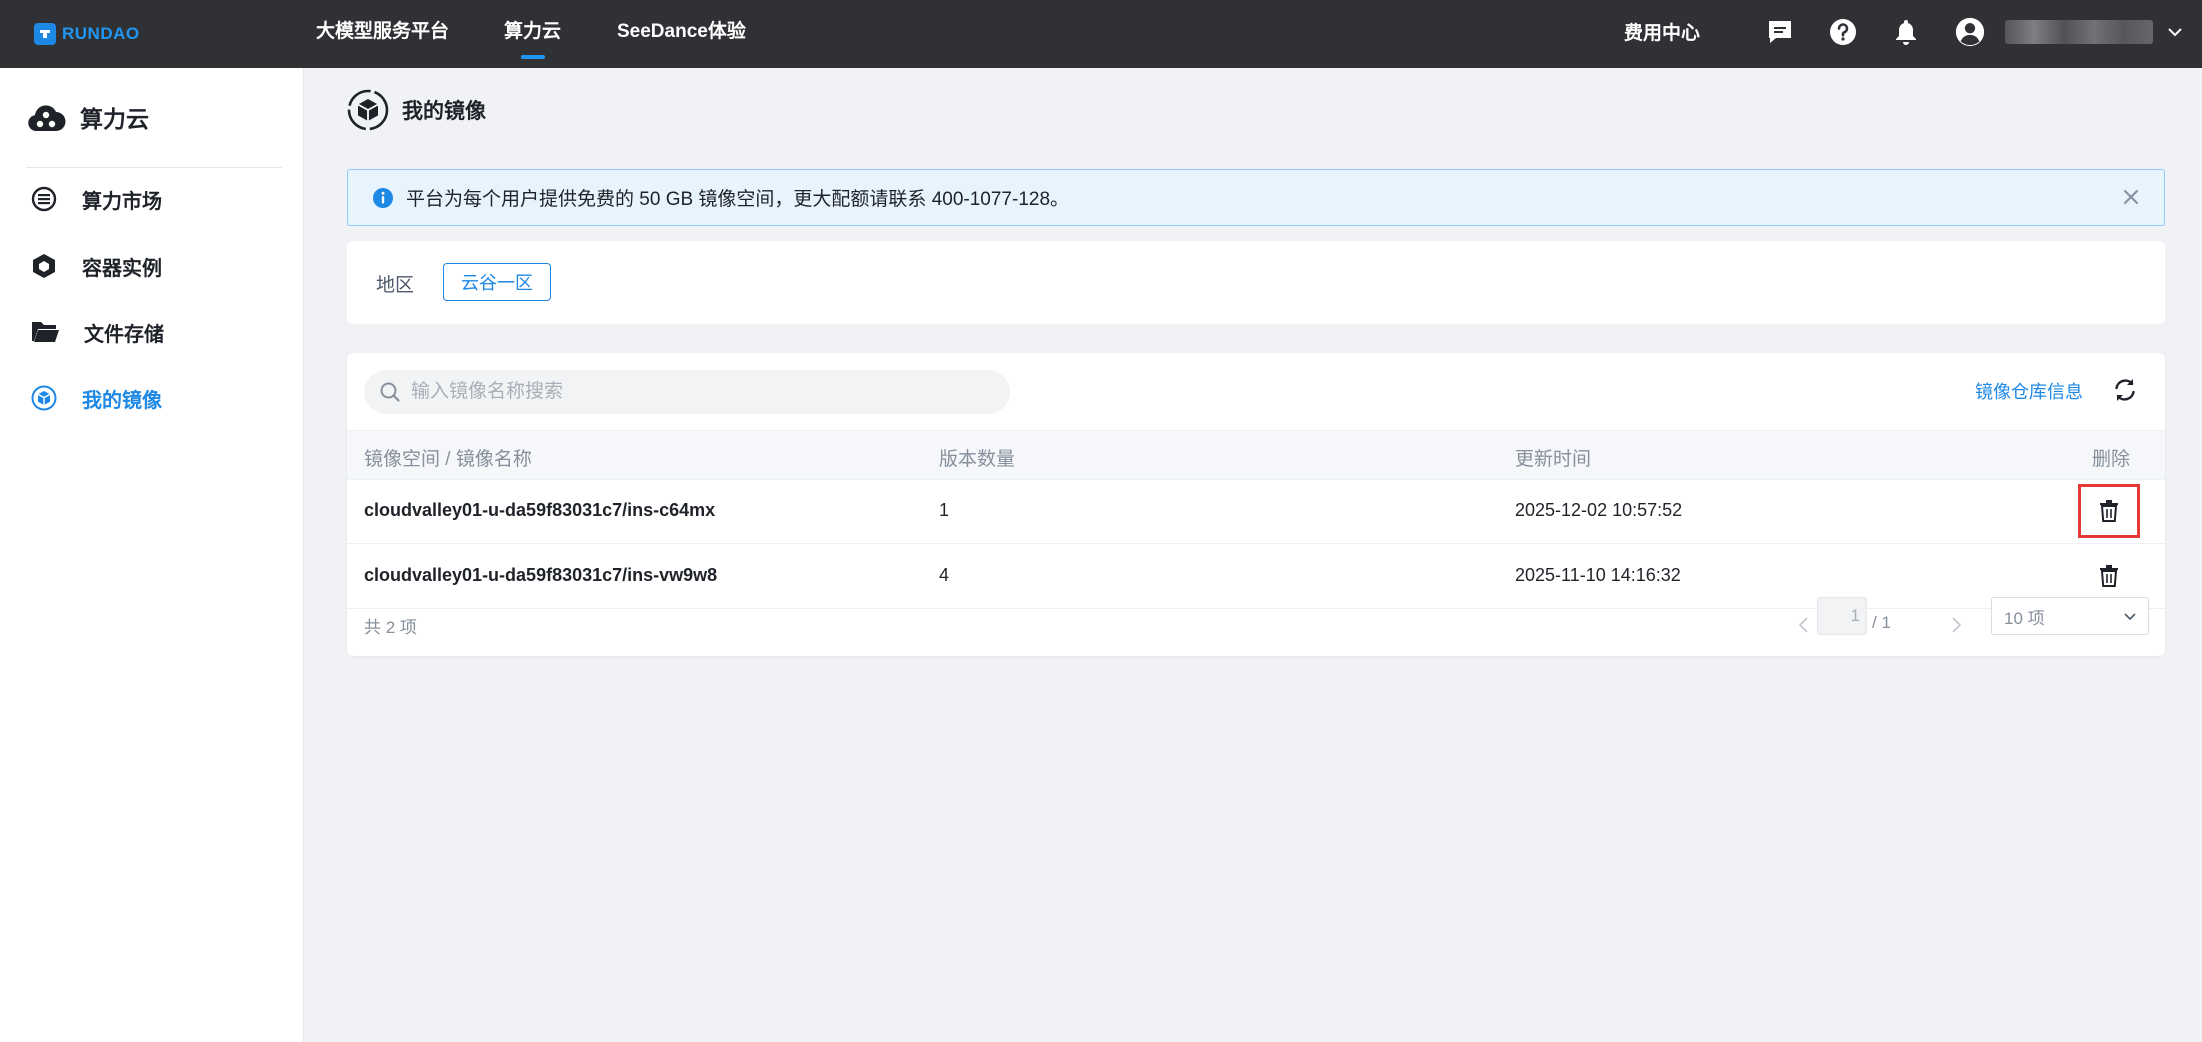 Image resolution: width=2202 pixels, height=1042 pixels. What do you see at coordinates (122, 268) in the screenshot?
I see `sidebar-item-label: 容器实例` at bounding box center [122, 268].